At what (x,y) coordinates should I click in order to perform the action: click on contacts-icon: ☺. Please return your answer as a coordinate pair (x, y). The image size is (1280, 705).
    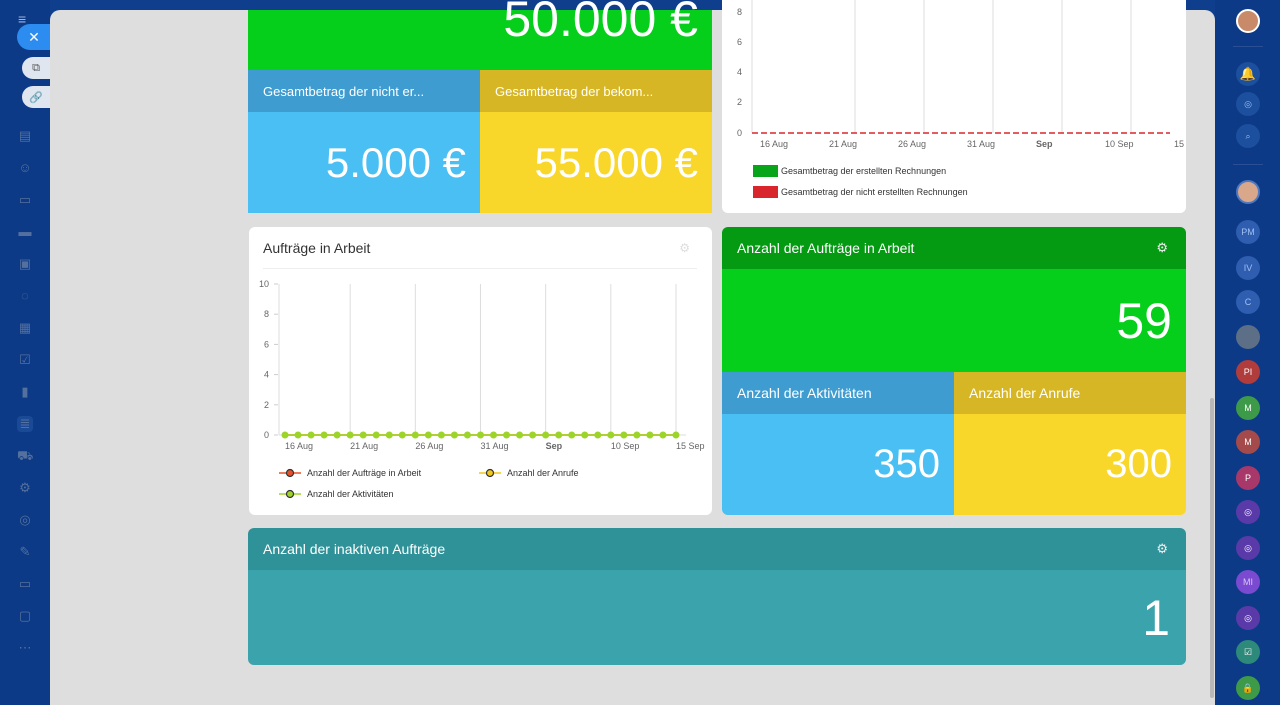
    Looking at the image, I should click on (25, 168).